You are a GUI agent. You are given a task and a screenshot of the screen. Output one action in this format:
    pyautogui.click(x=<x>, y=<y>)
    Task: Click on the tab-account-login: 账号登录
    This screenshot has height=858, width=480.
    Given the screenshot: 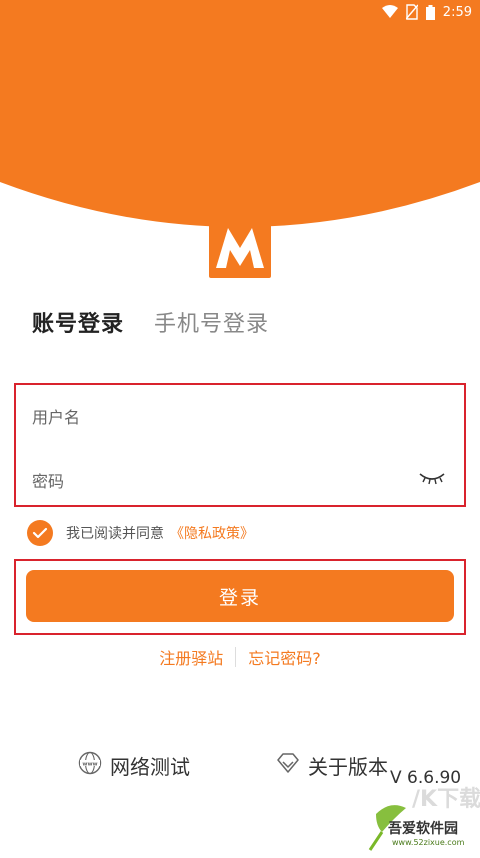 What is the action you would take?
    pyautogui.click(x=78, y=322)
    